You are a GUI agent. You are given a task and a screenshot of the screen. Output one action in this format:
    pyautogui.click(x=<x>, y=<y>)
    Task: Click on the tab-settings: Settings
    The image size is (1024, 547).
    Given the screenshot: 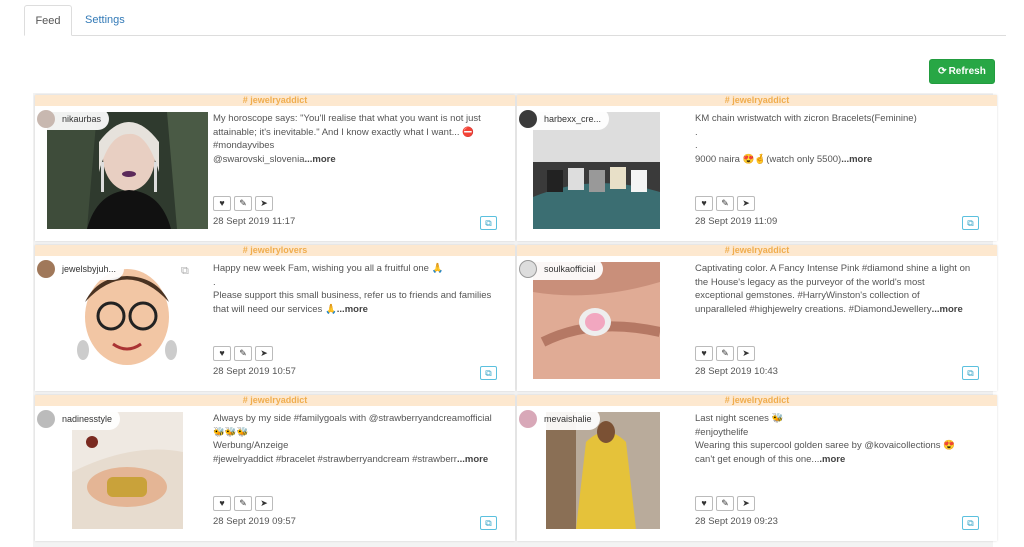 What is the action you would take?
    pyautogui.click(x=105, y=20)
    